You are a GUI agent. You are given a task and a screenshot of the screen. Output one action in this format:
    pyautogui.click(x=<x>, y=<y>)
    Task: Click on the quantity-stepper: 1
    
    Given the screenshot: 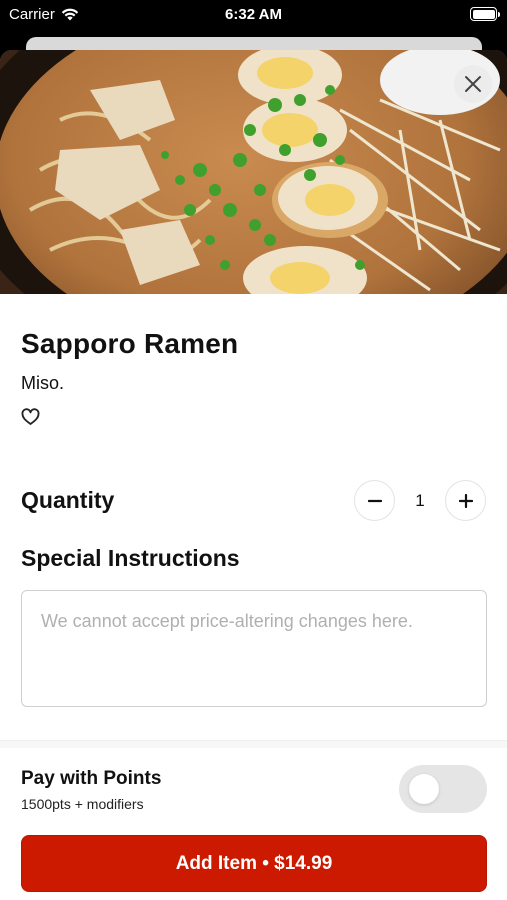 What is the action you would take?
    pyautogui.click(x=420, y=500)
    